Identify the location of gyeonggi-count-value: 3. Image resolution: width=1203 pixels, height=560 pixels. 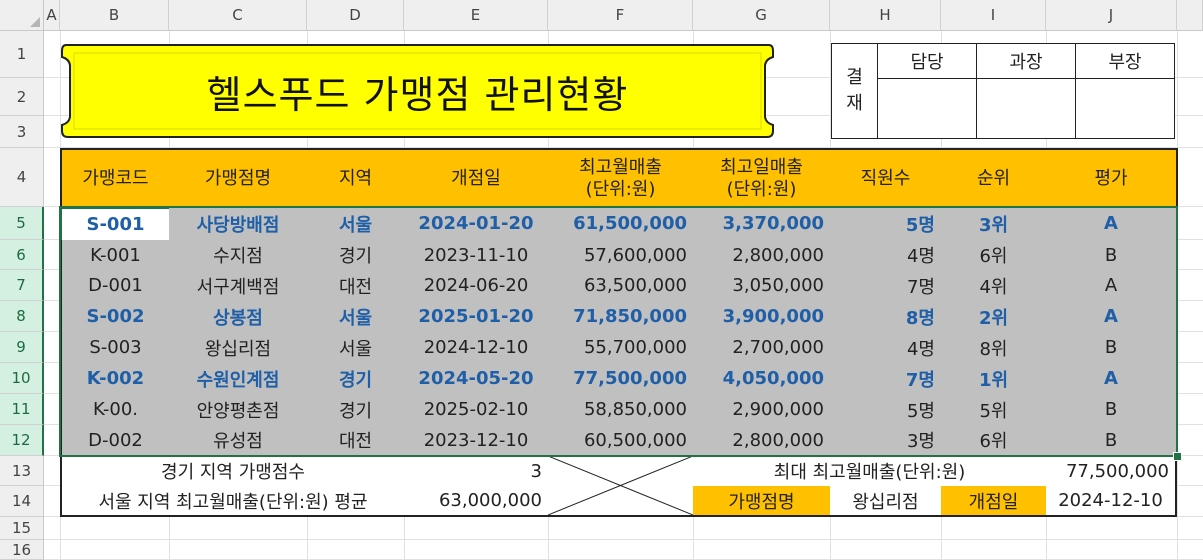
(476, 471).